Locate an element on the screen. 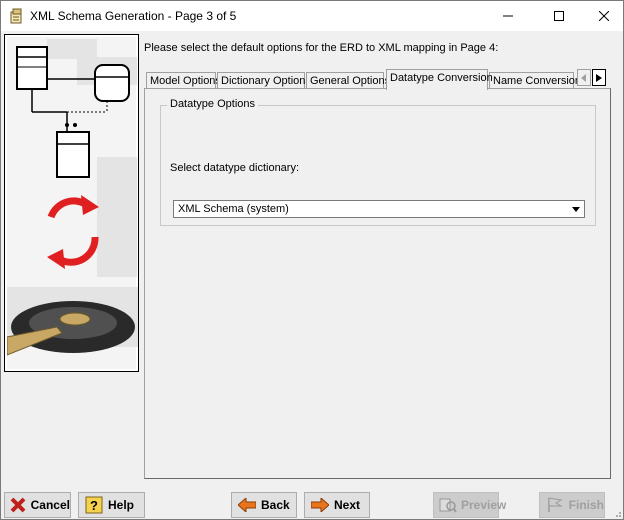 Image resolution: width=624 pixels, height=520 pixels. chevron-down-icon is located at coordinates (576, 209).